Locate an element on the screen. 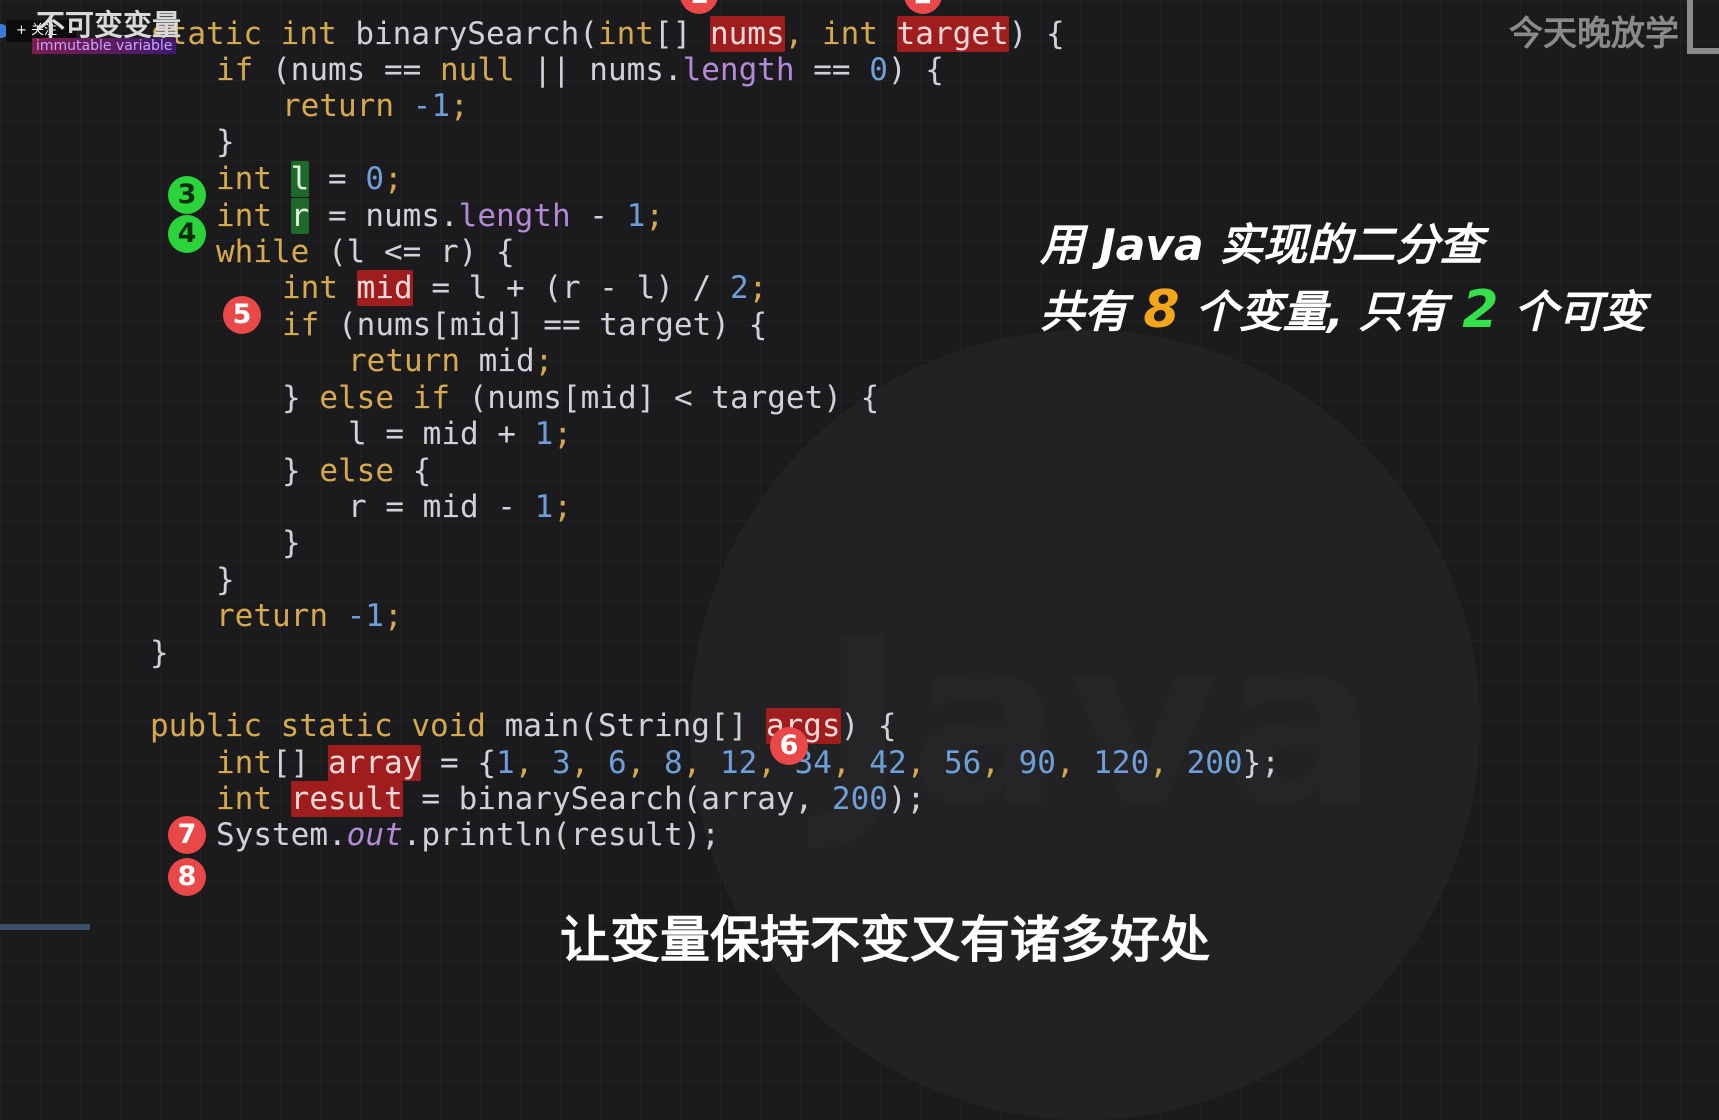 The height and width of the screenshot is (1120, 1719). code-text: (nums == is located at coordinates (346, 70).